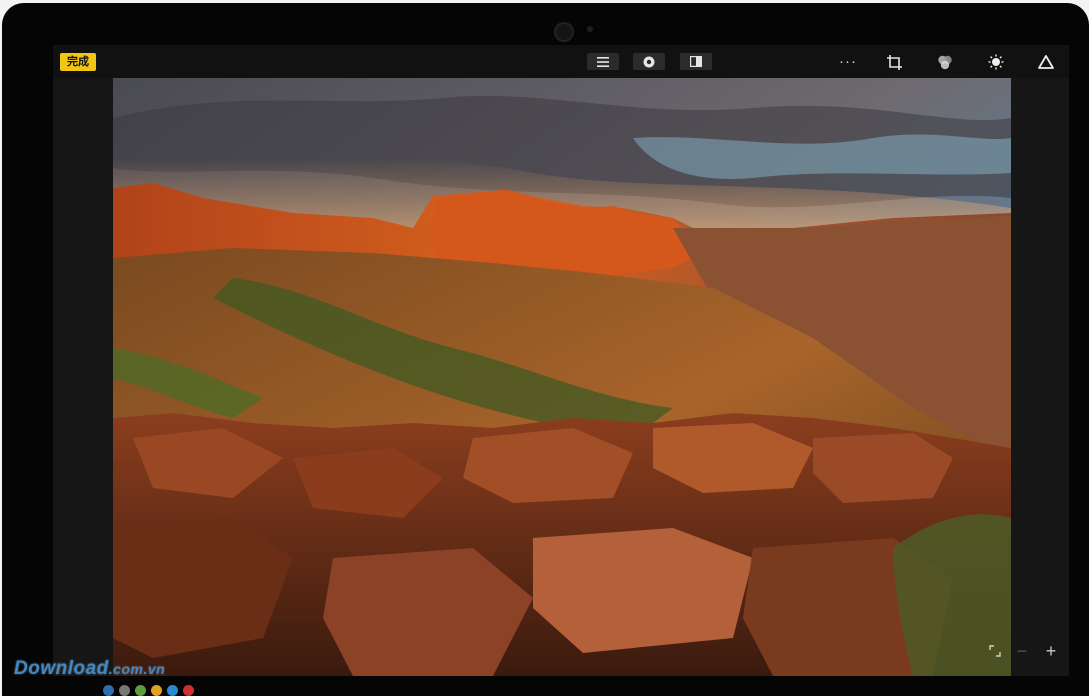  I want to click on presets-triangle-icon, so click(1046, 62).